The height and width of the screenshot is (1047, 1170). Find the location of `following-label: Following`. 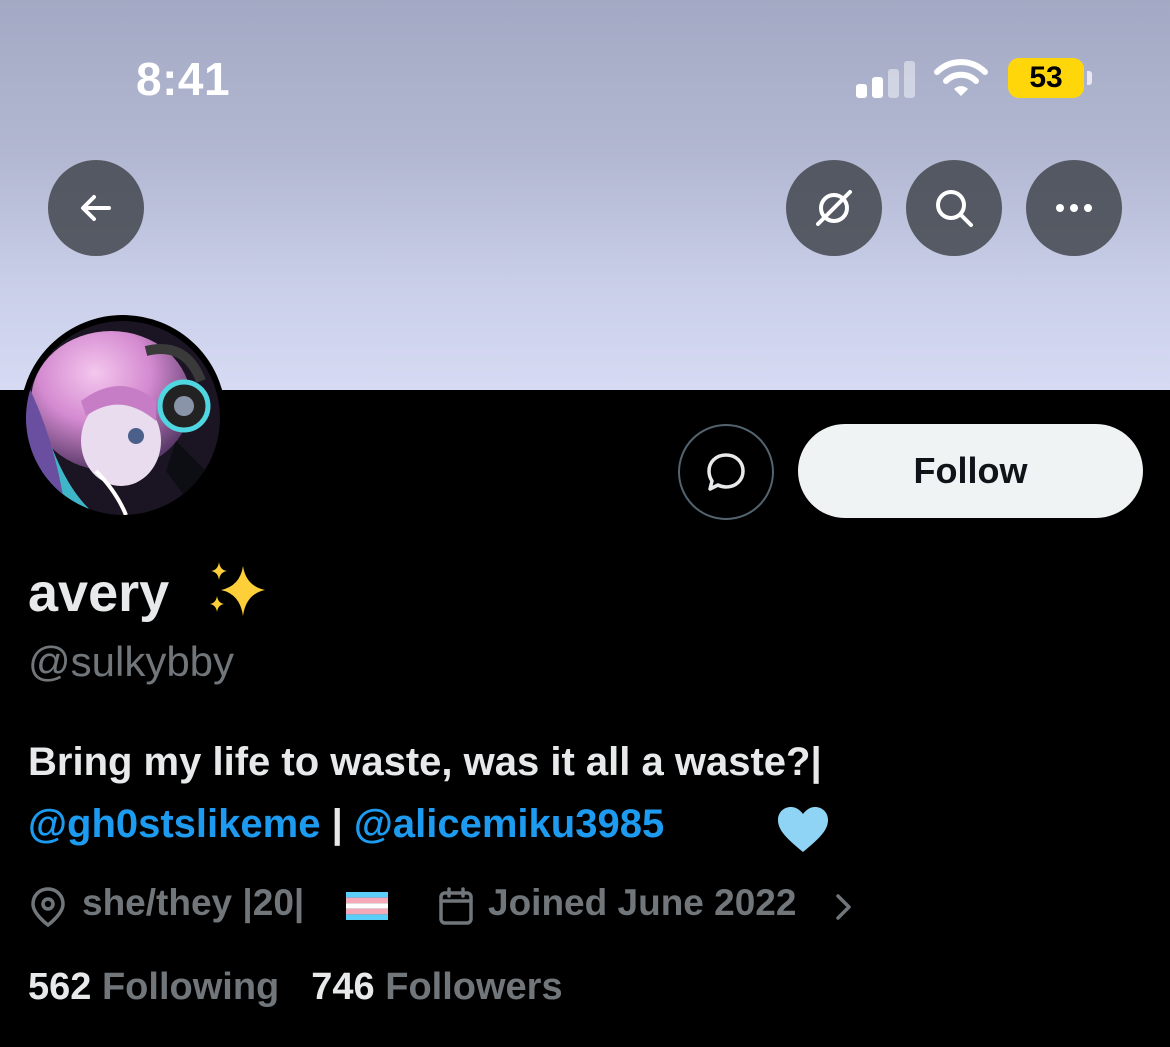

following-label: Following is located at coordinates (190, 987).